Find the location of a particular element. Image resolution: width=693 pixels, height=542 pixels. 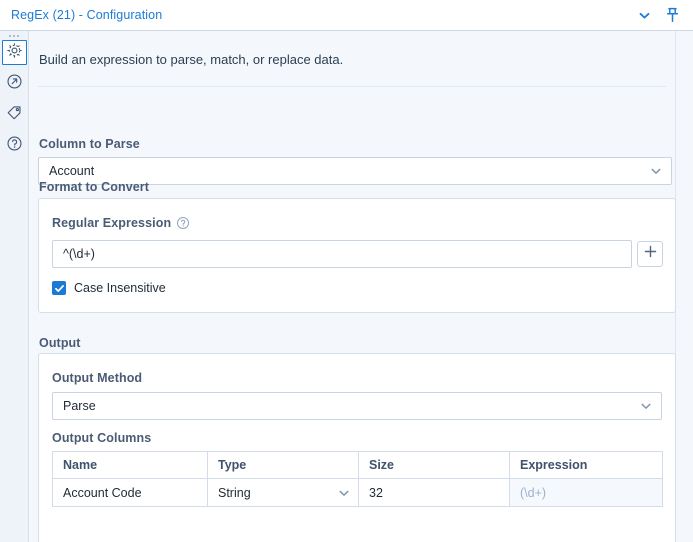

window-titlebar: RegEx (21) - Configuration is located at coordinates (346, 15).